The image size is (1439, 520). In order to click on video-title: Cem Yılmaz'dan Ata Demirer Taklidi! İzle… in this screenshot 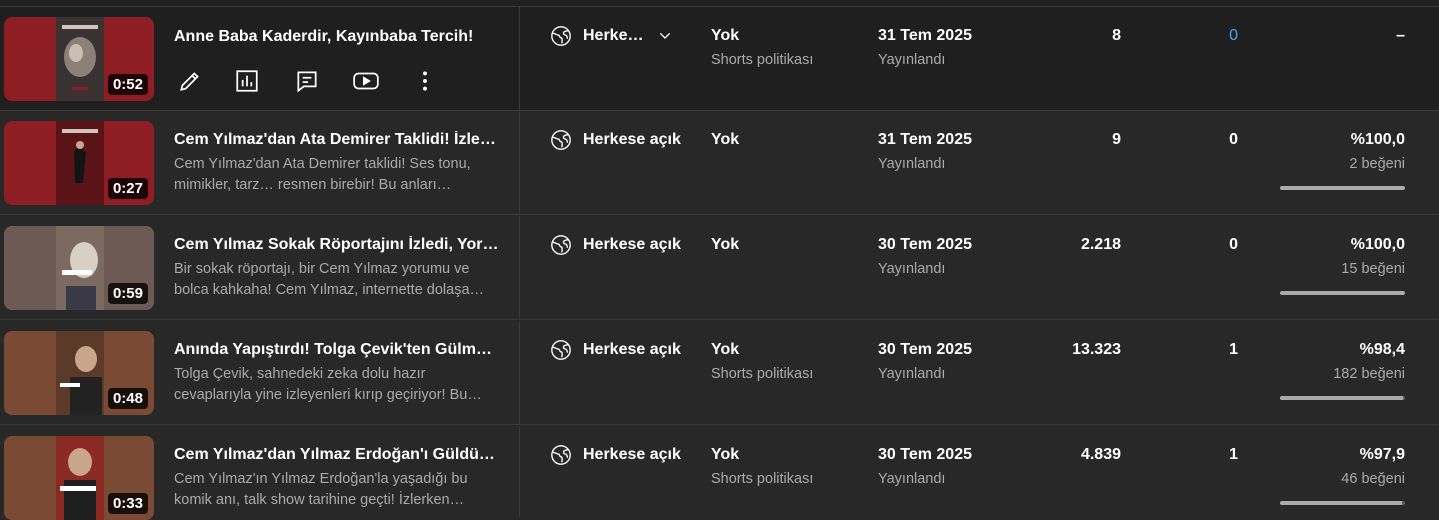, I will do `click(337, 140)`.